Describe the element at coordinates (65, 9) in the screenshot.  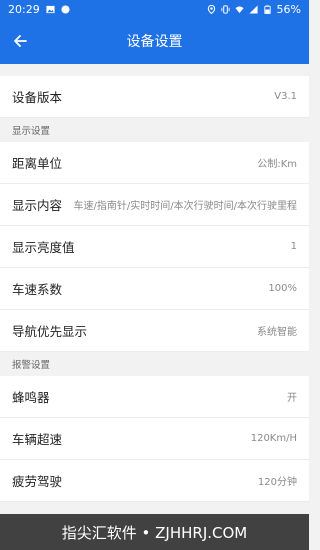
I see `circle-icon` at that location.